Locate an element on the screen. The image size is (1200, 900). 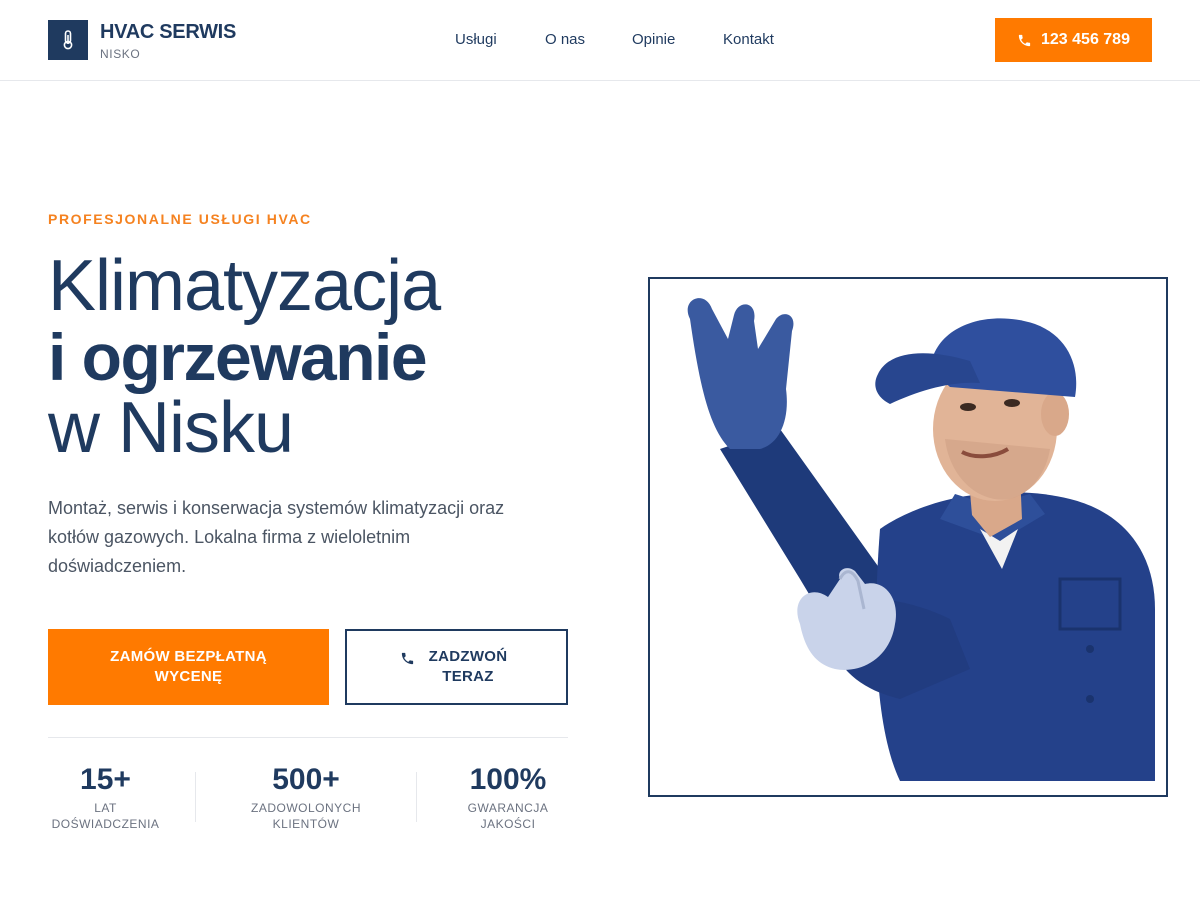
stat-value: 500+ is located at coordinates (306, 779).